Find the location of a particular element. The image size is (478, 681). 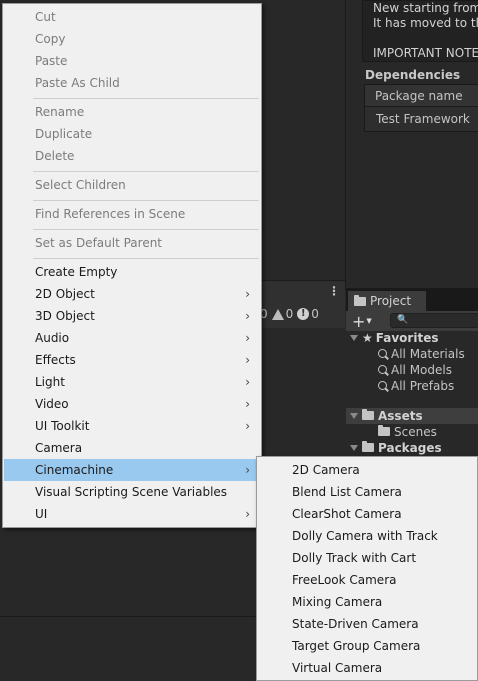

submenu-item-mixing-camera: Mixing Camera is located at coordinates (368, 602).